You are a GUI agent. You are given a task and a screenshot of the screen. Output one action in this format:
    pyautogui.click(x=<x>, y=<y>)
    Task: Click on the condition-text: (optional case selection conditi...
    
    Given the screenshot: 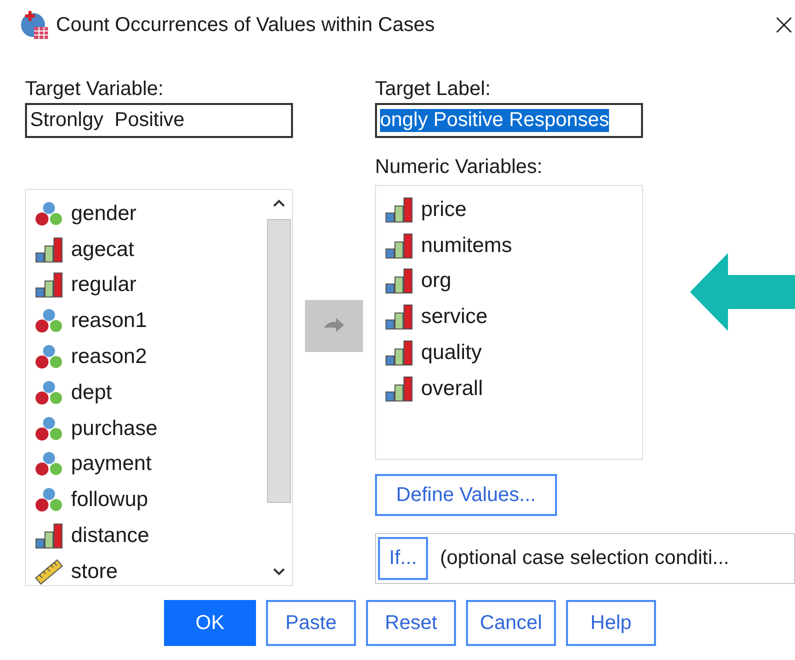 What is the action you would take?
    pyautogui.click(x=585, y=558)
    